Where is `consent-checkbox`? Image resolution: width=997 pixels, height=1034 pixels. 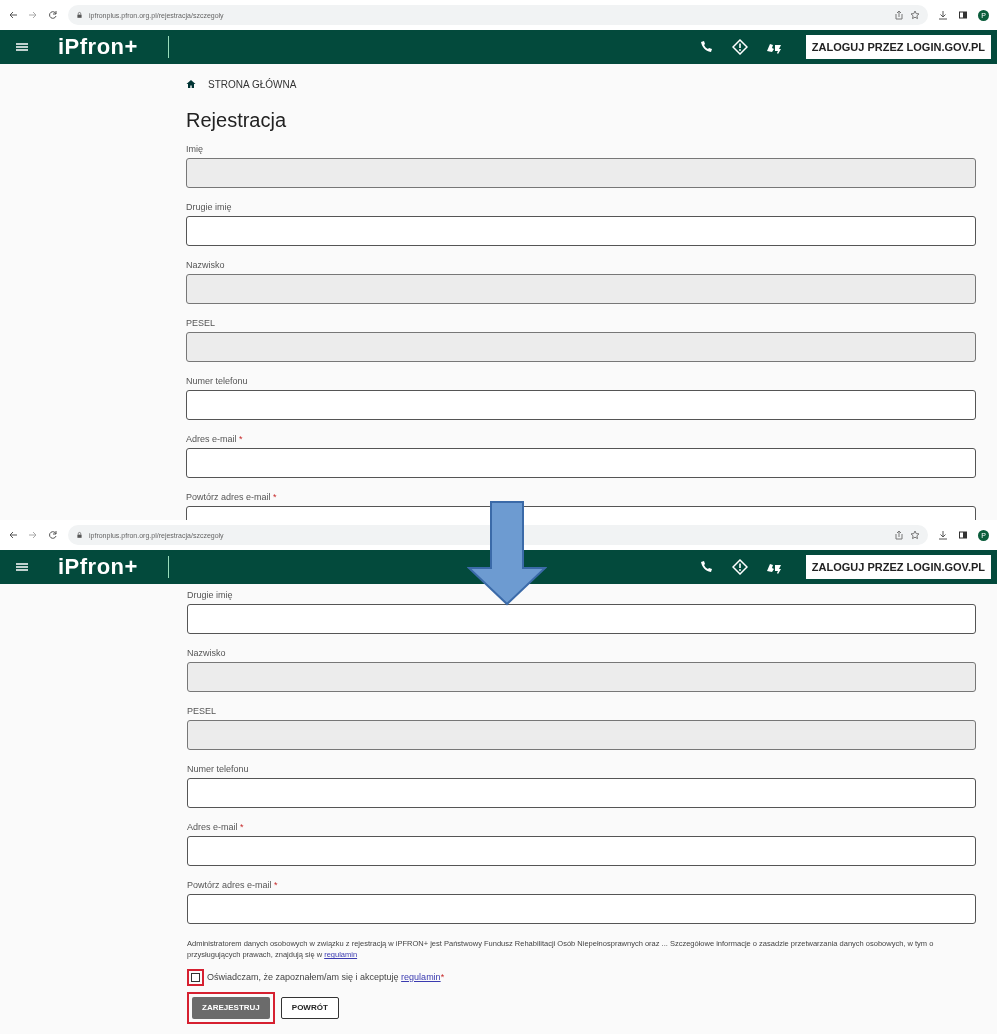
consent-checkbox is located at coordinates (195, 977).